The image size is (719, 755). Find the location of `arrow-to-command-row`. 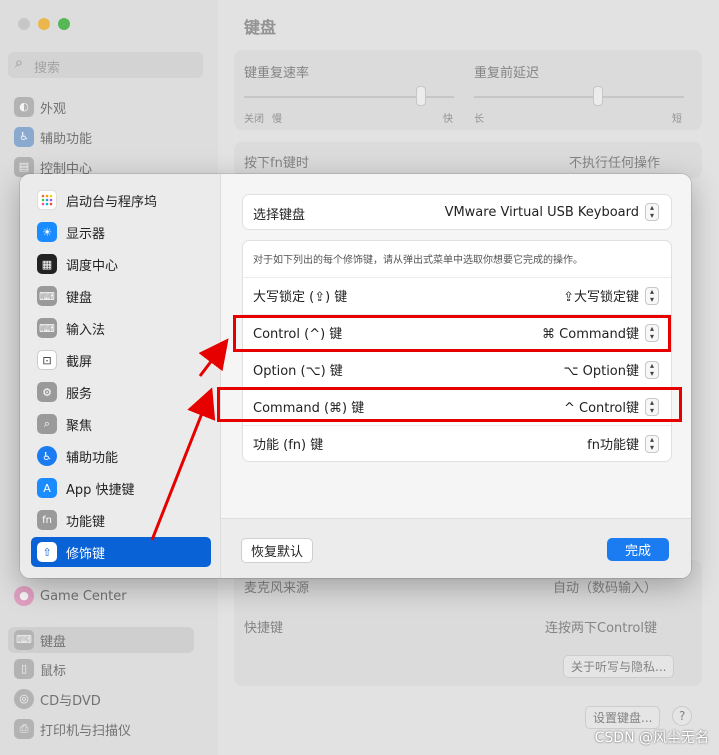

arrow-to-command-row is located at coordinates (183, 464).